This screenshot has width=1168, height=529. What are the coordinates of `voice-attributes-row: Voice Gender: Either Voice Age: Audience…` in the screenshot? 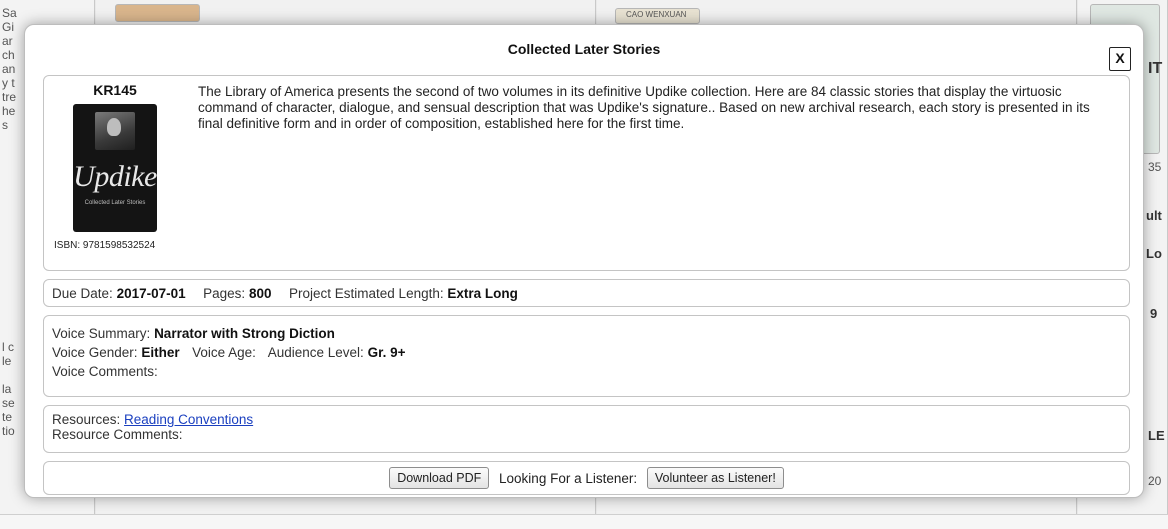 It's located at (586, 352).